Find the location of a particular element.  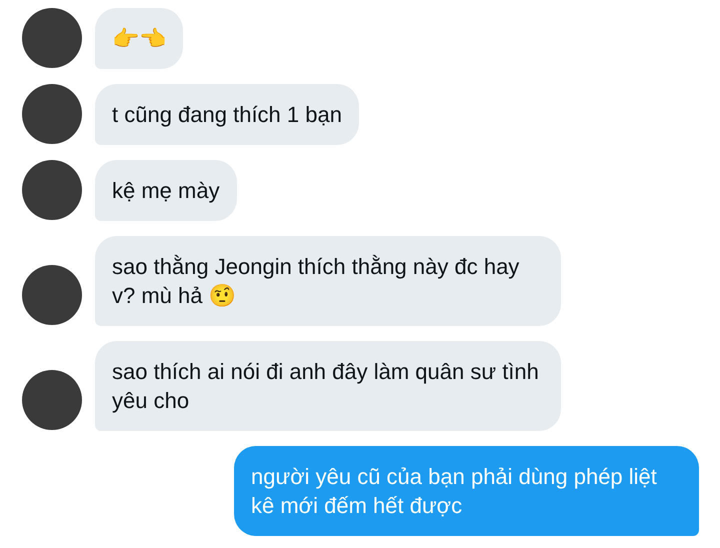

message-bubble: 👉👈 is located at coordinates (139, 38).